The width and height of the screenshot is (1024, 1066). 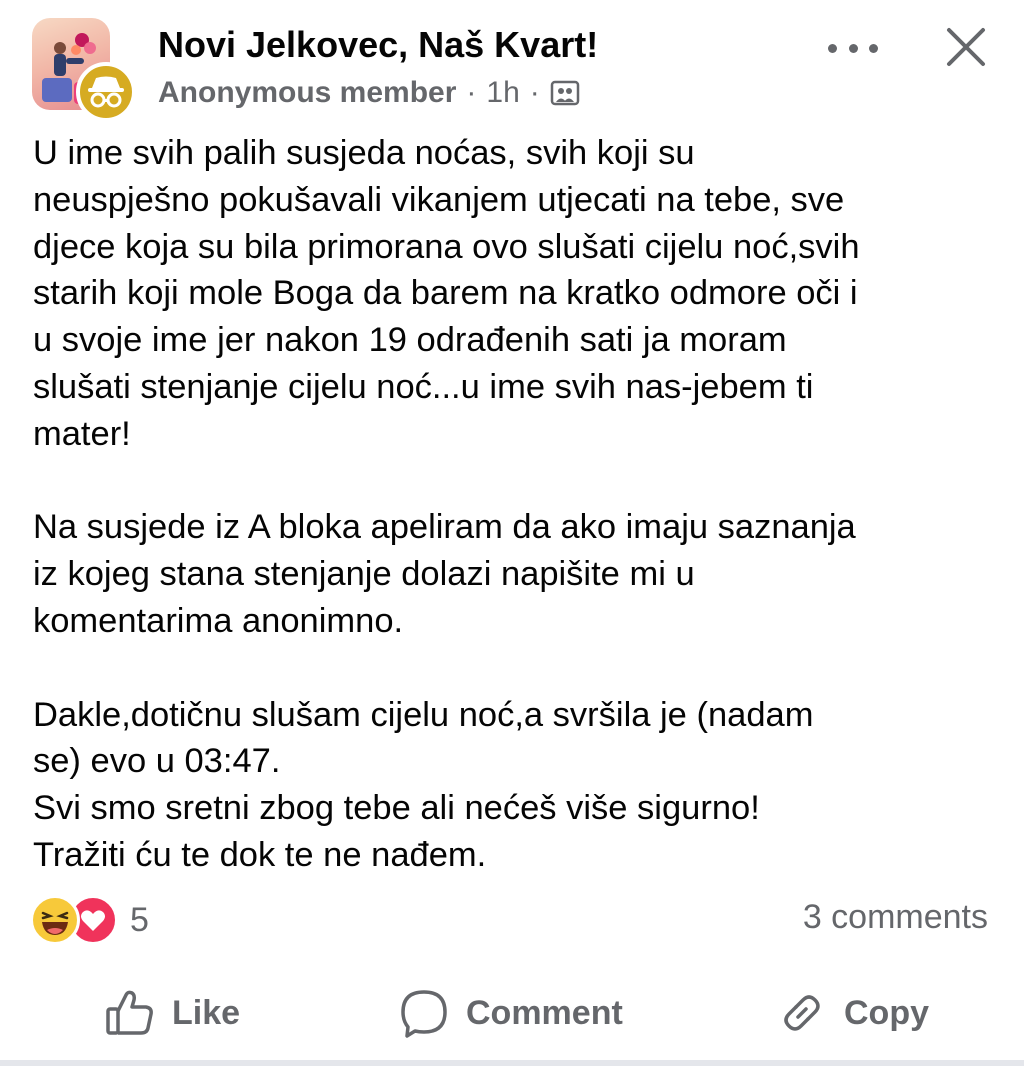 I want to click on copy-button: Copy, so click(x=852, y=1013).